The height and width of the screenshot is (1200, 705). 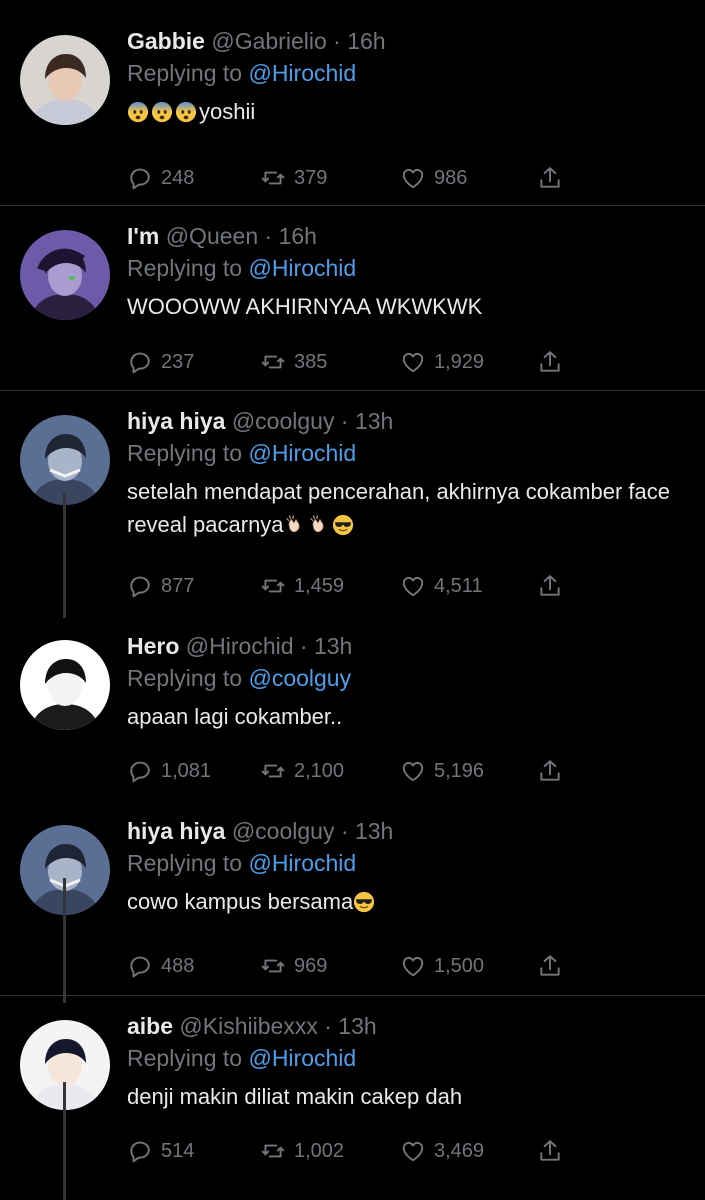 What do you see at coordinates (268, 41) in the screenshot?
I see `user-handle: @Gabrielio` at bounding box center [268, 41].